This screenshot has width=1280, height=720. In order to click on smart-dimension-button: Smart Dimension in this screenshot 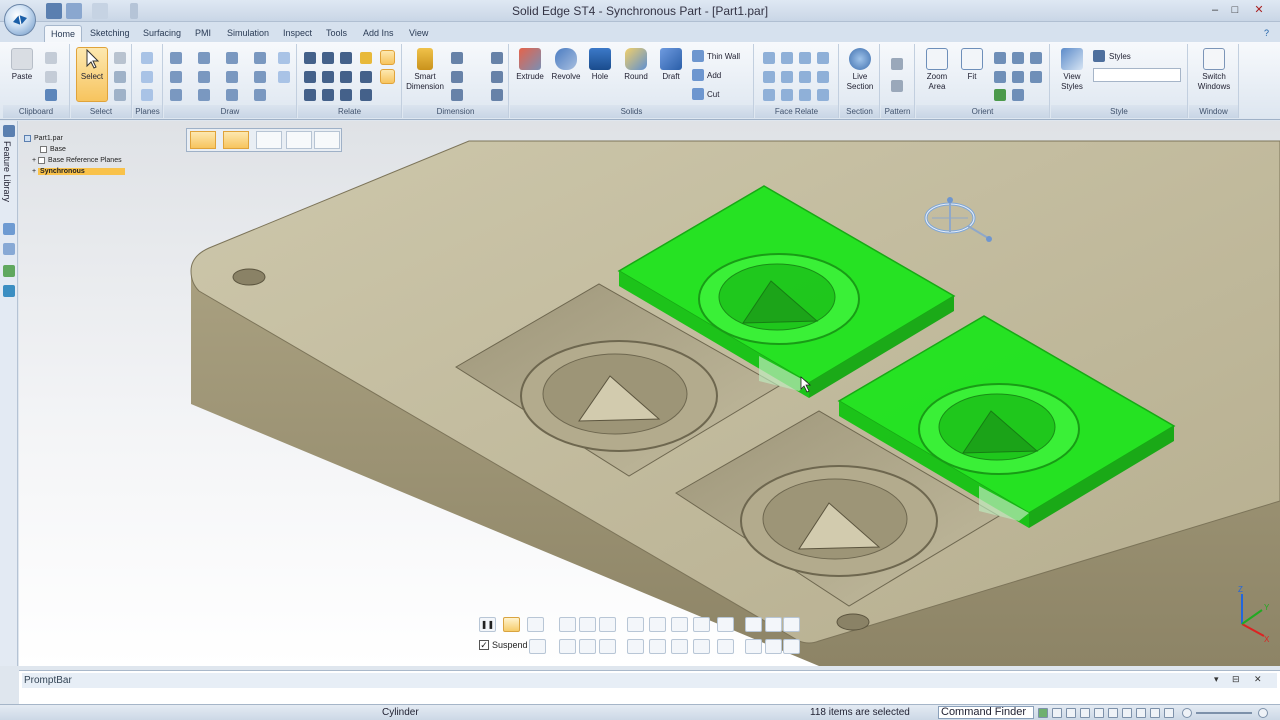, I will do `click(425, 70)`.